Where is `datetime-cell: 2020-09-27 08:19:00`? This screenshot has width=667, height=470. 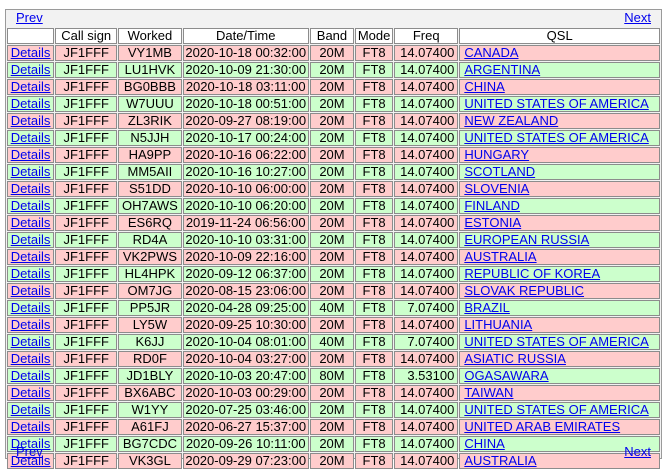 datetime-cell: 2020-09-27 08:19:00 is located at coordinates (245, 121).